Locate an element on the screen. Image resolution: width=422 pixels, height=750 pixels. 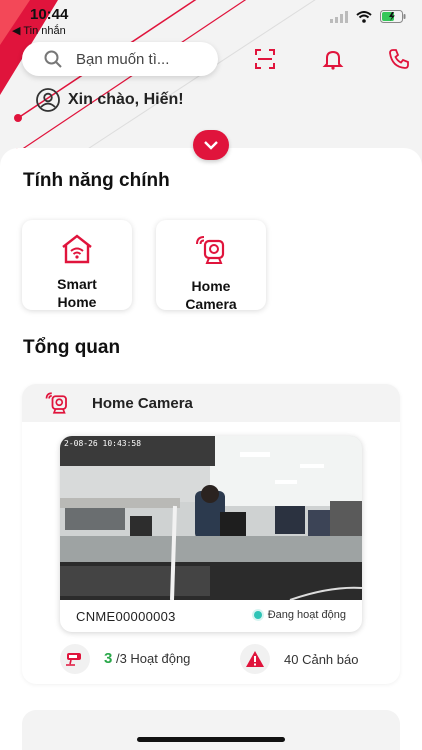
call-button is located at coordinates (399, 59).